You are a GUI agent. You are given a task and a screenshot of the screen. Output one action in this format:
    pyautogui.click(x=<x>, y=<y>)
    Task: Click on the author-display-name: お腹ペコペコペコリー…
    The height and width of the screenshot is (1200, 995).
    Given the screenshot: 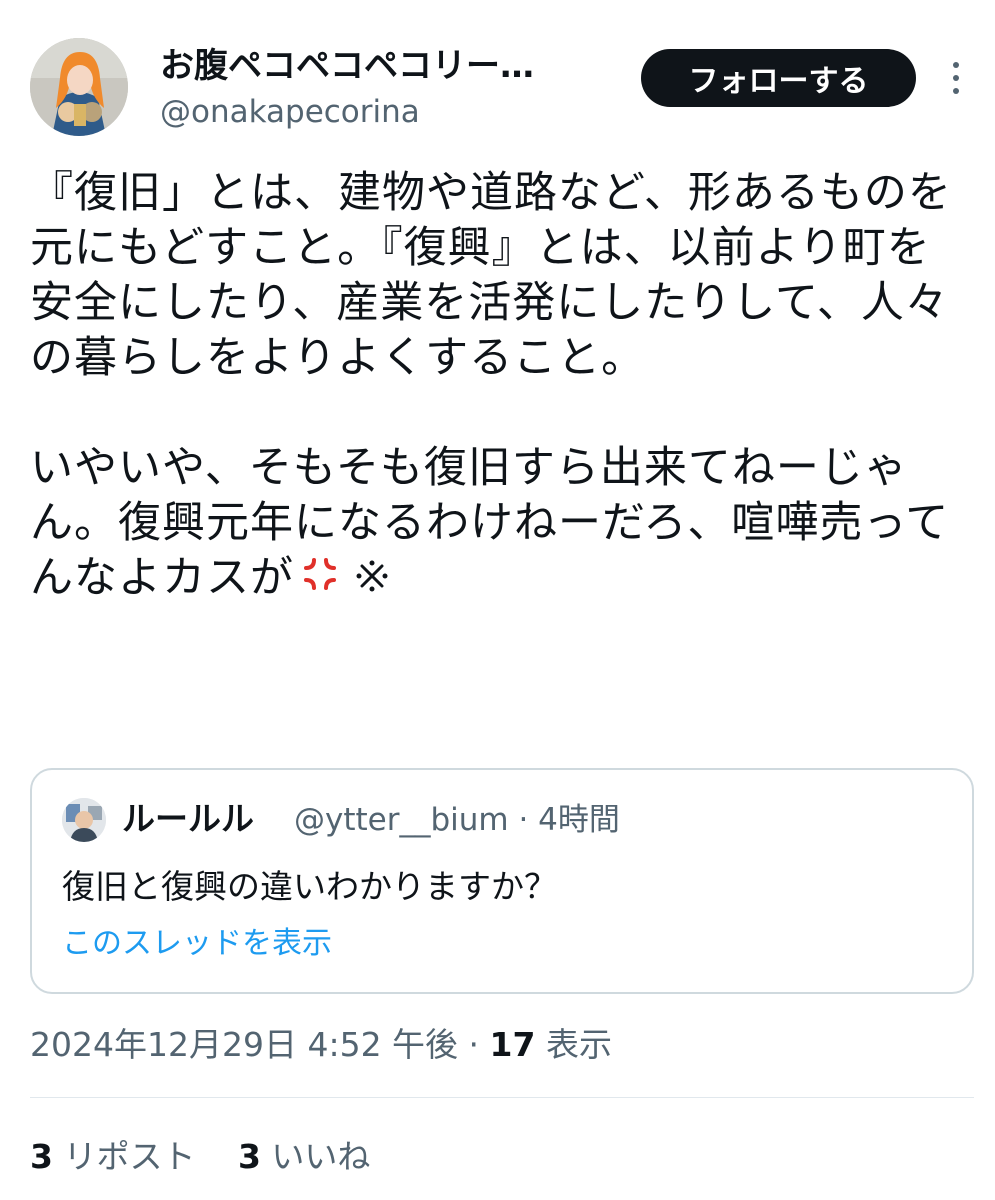 What is the action you would take?
    pyautogui.click(x=347, y=66)
    